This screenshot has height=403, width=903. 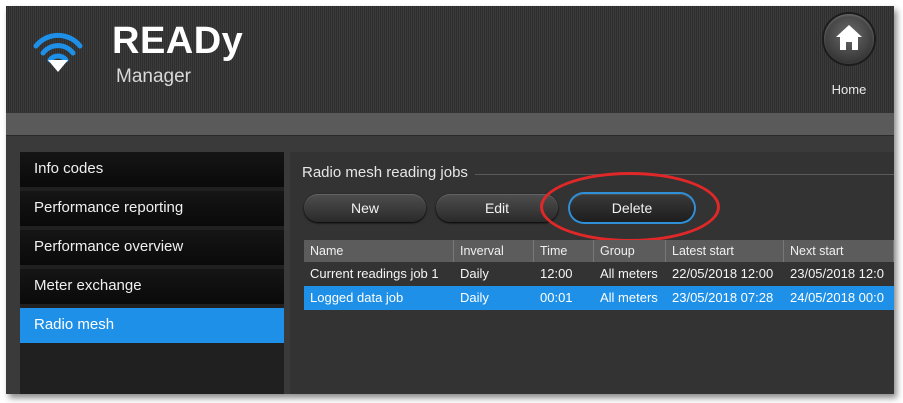 What do you see at coordinates (725, 251) in the screenshot?
I see `column-header-latest-start: Latest start` at bounding box center [725, 251].